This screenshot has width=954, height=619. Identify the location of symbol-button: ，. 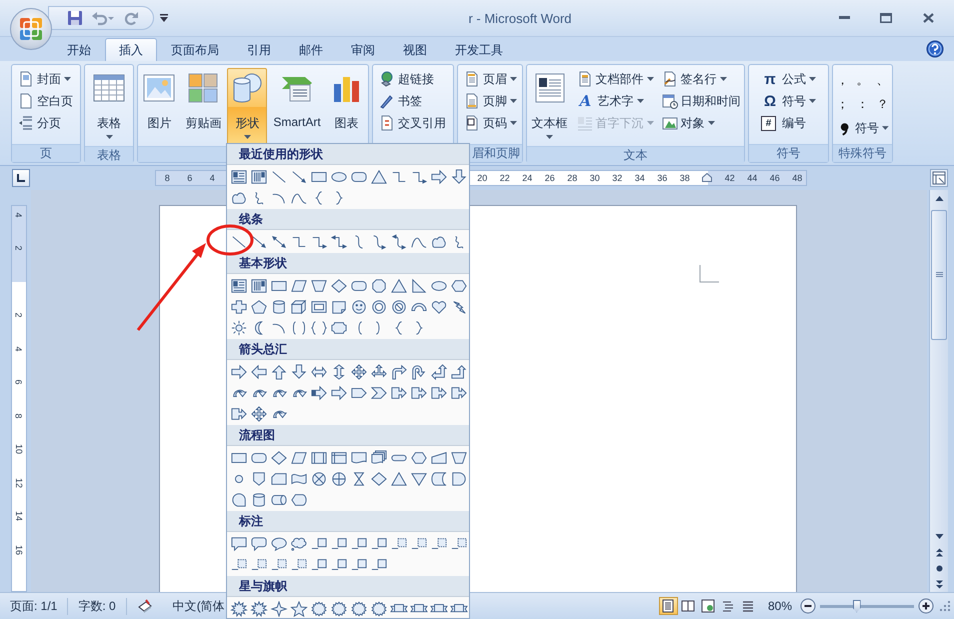
(843, 80).